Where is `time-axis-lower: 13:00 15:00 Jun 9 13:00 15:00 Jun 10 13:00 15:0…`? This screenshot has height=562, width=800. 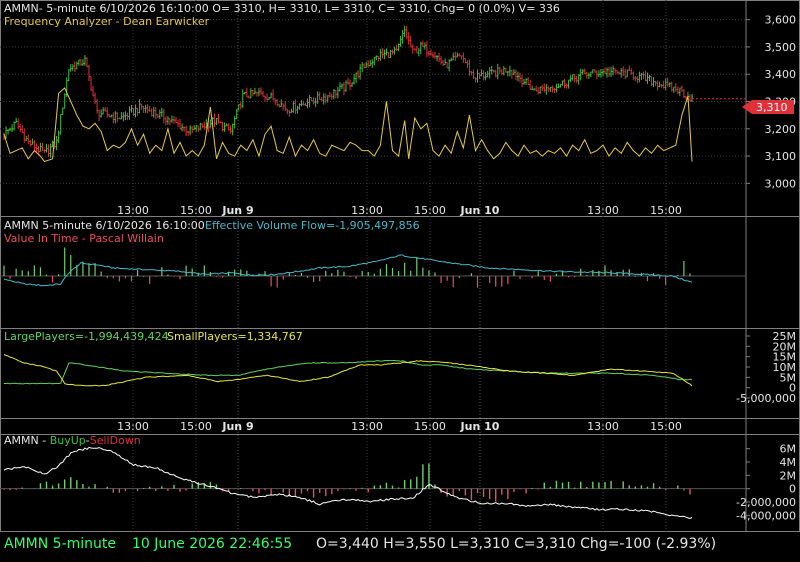
time-axis-lower: 13:00 15:00 Jun 9 13:00 15:00 Jun 10 13:00 15:0… is located at coordinates (399, 426).